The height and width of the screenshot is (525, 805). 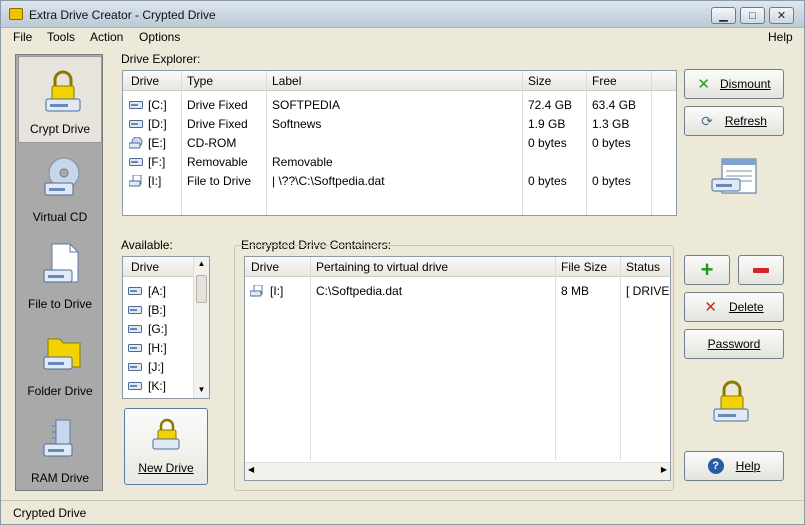 I want to click on menu-file: File, so click(x=22, y=37).